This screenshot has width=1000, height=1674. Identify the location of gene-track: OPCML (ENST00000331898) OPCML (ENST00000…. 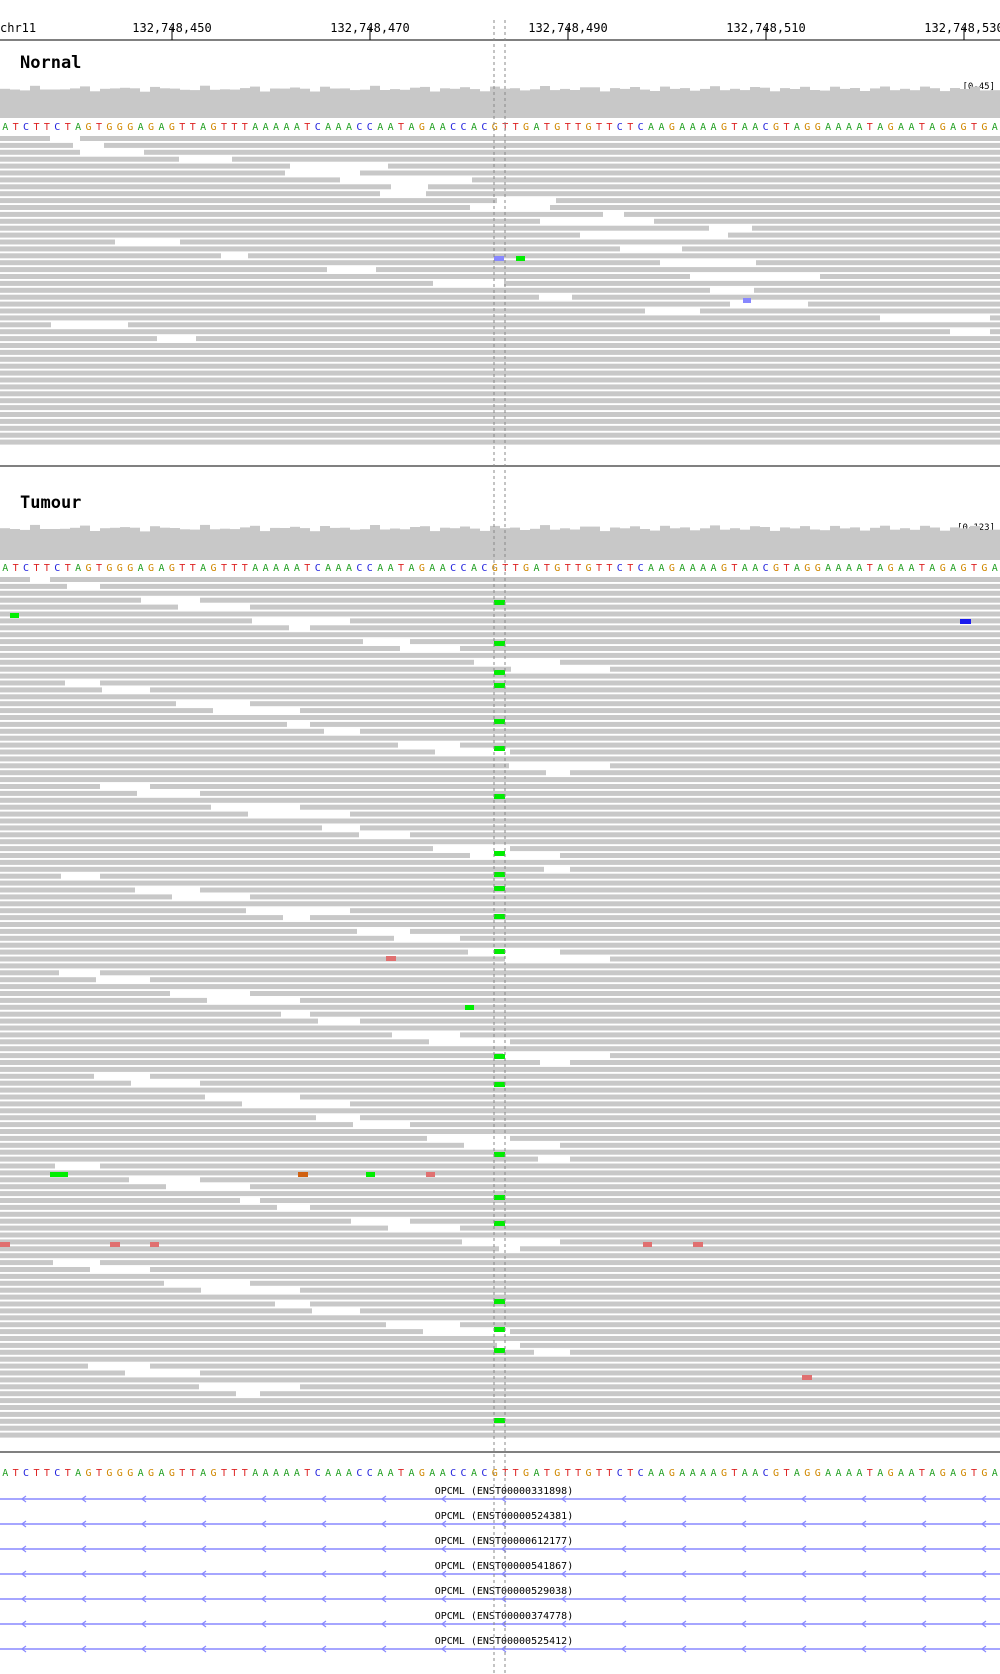
(500, 1569).